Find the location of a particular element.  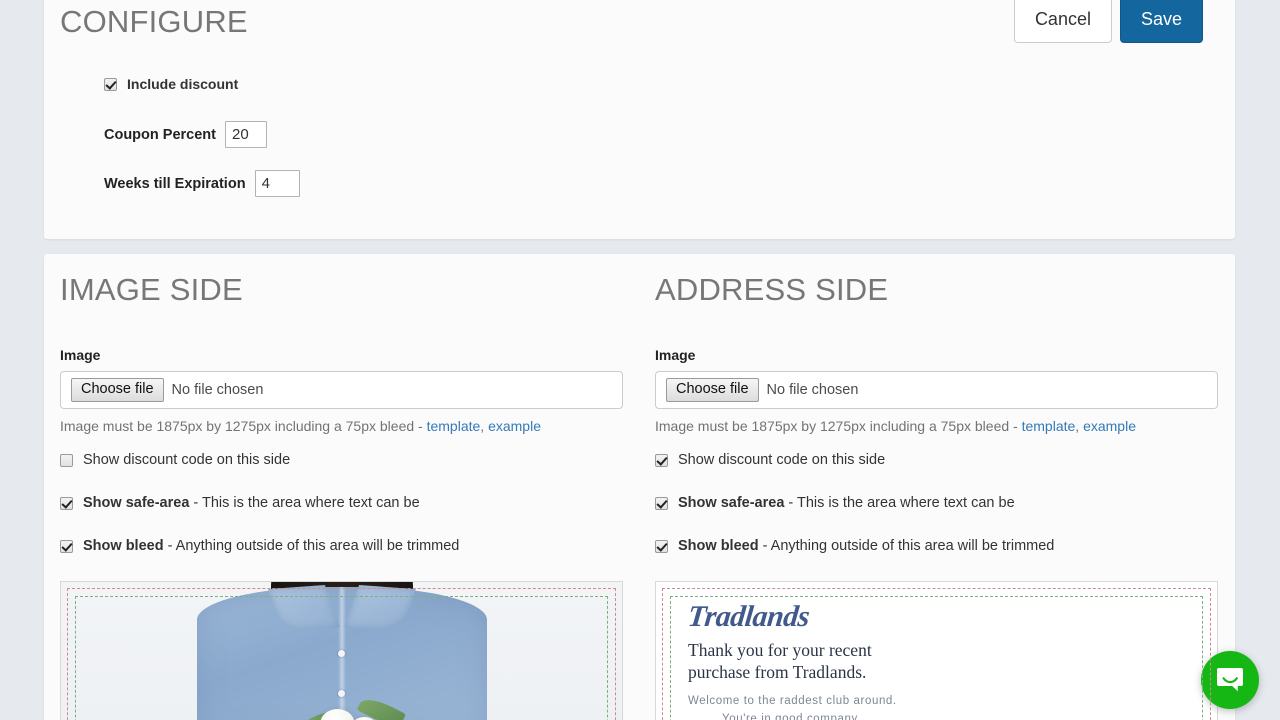

action-buttons: Cancel Save is located at coordinates (1108, 21).